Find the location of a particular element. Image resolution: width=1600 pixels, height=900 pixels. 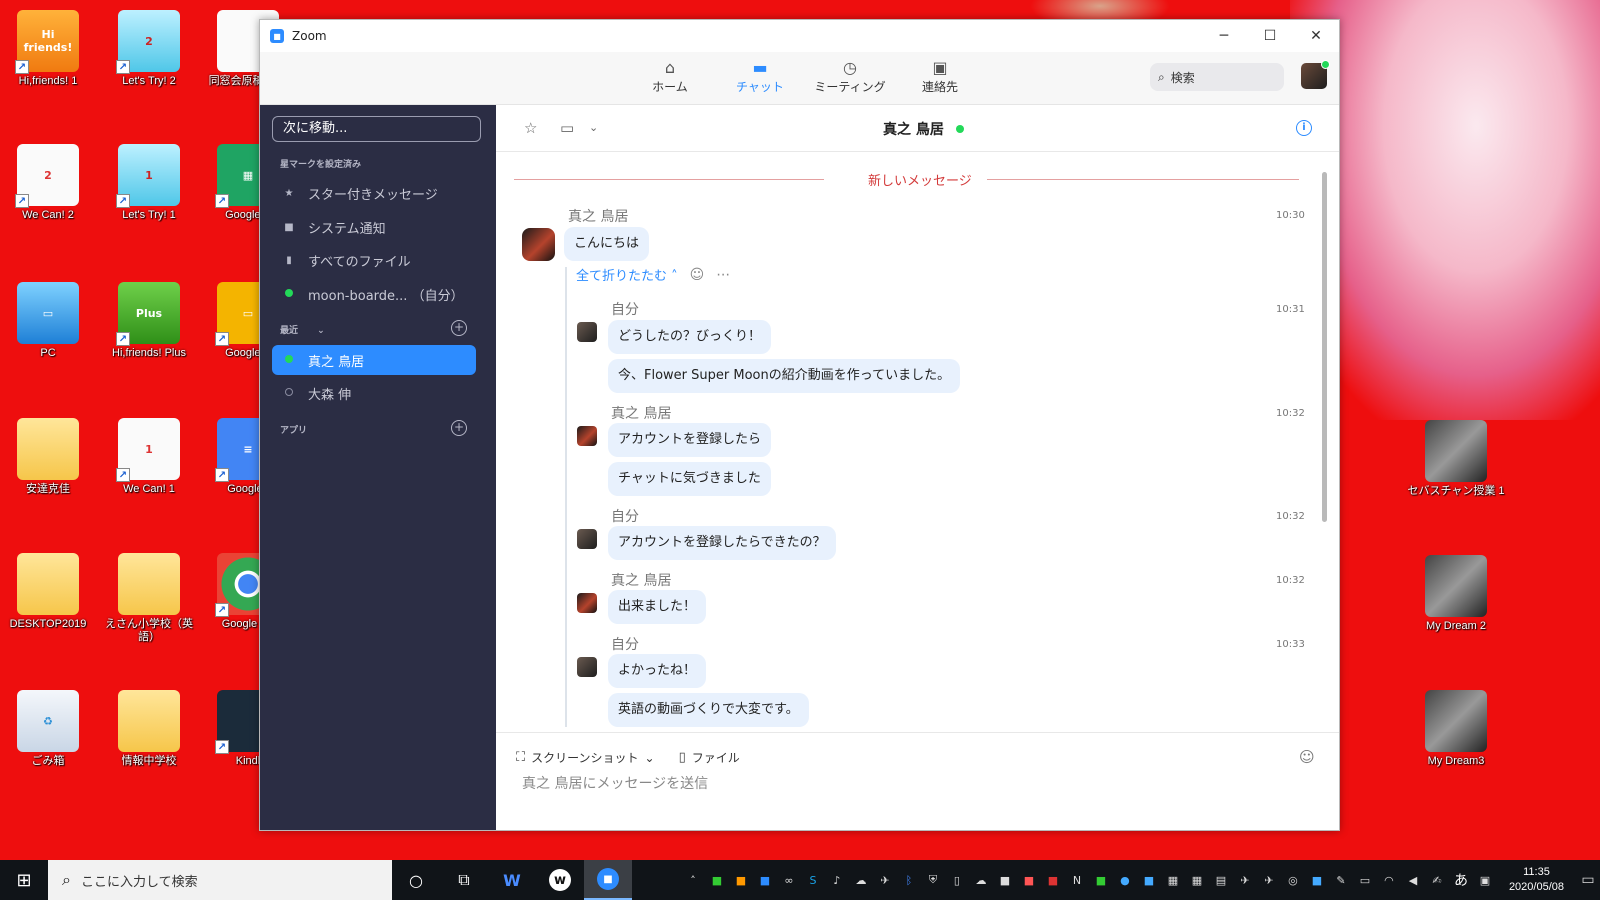

taskbar-search: ⌕ ここに入力して検索 is located at coordinates (220, 880).